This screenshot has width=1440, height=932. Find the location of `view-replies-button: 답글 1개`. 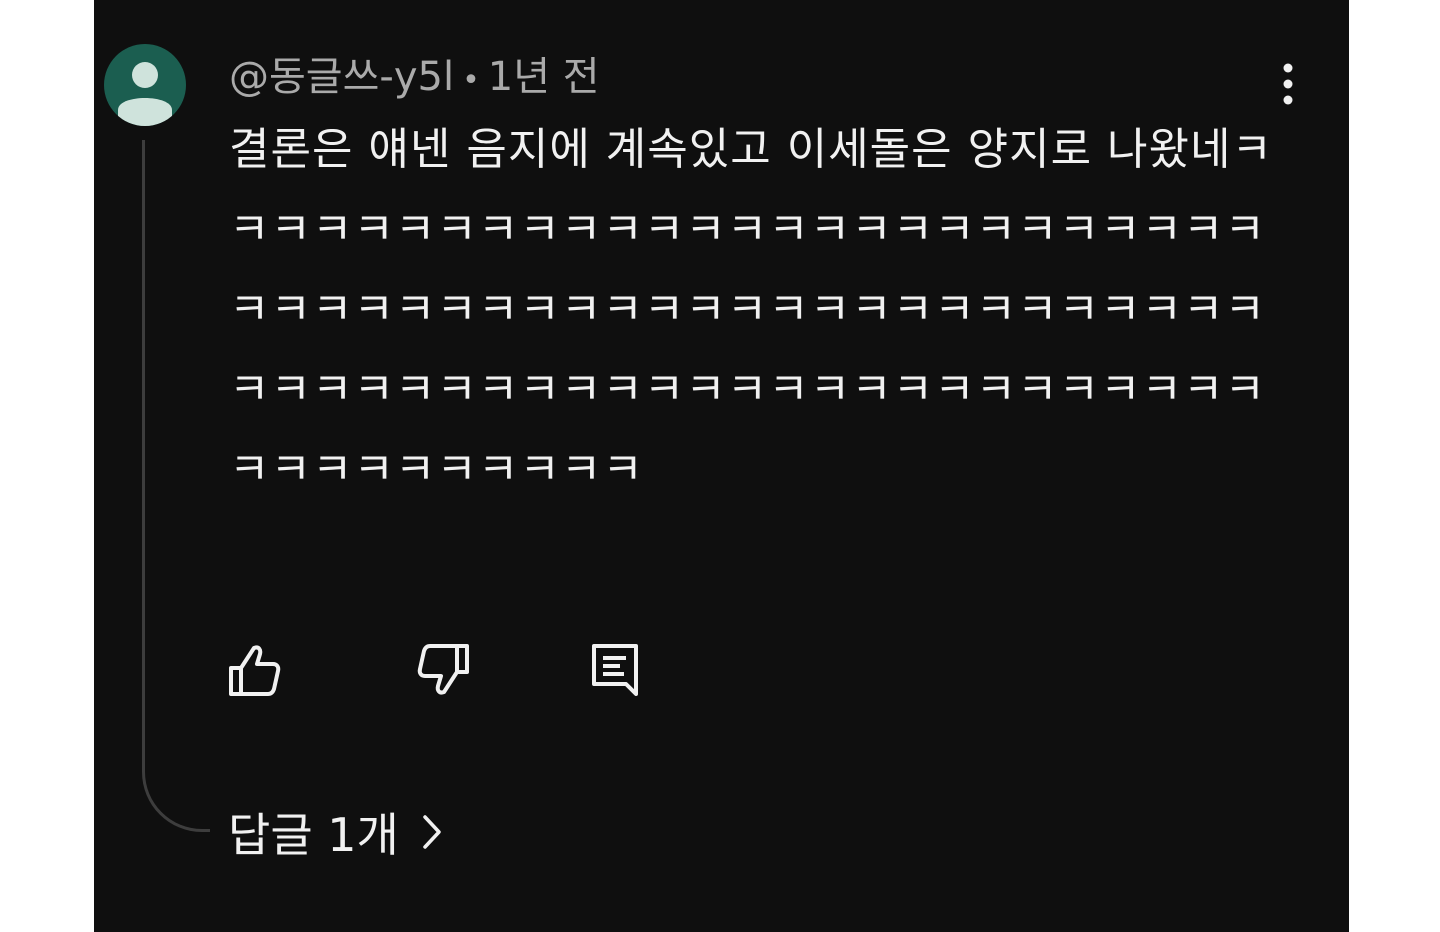

view-replies-button: 답글 1개 is located at coordinates (335, 835).